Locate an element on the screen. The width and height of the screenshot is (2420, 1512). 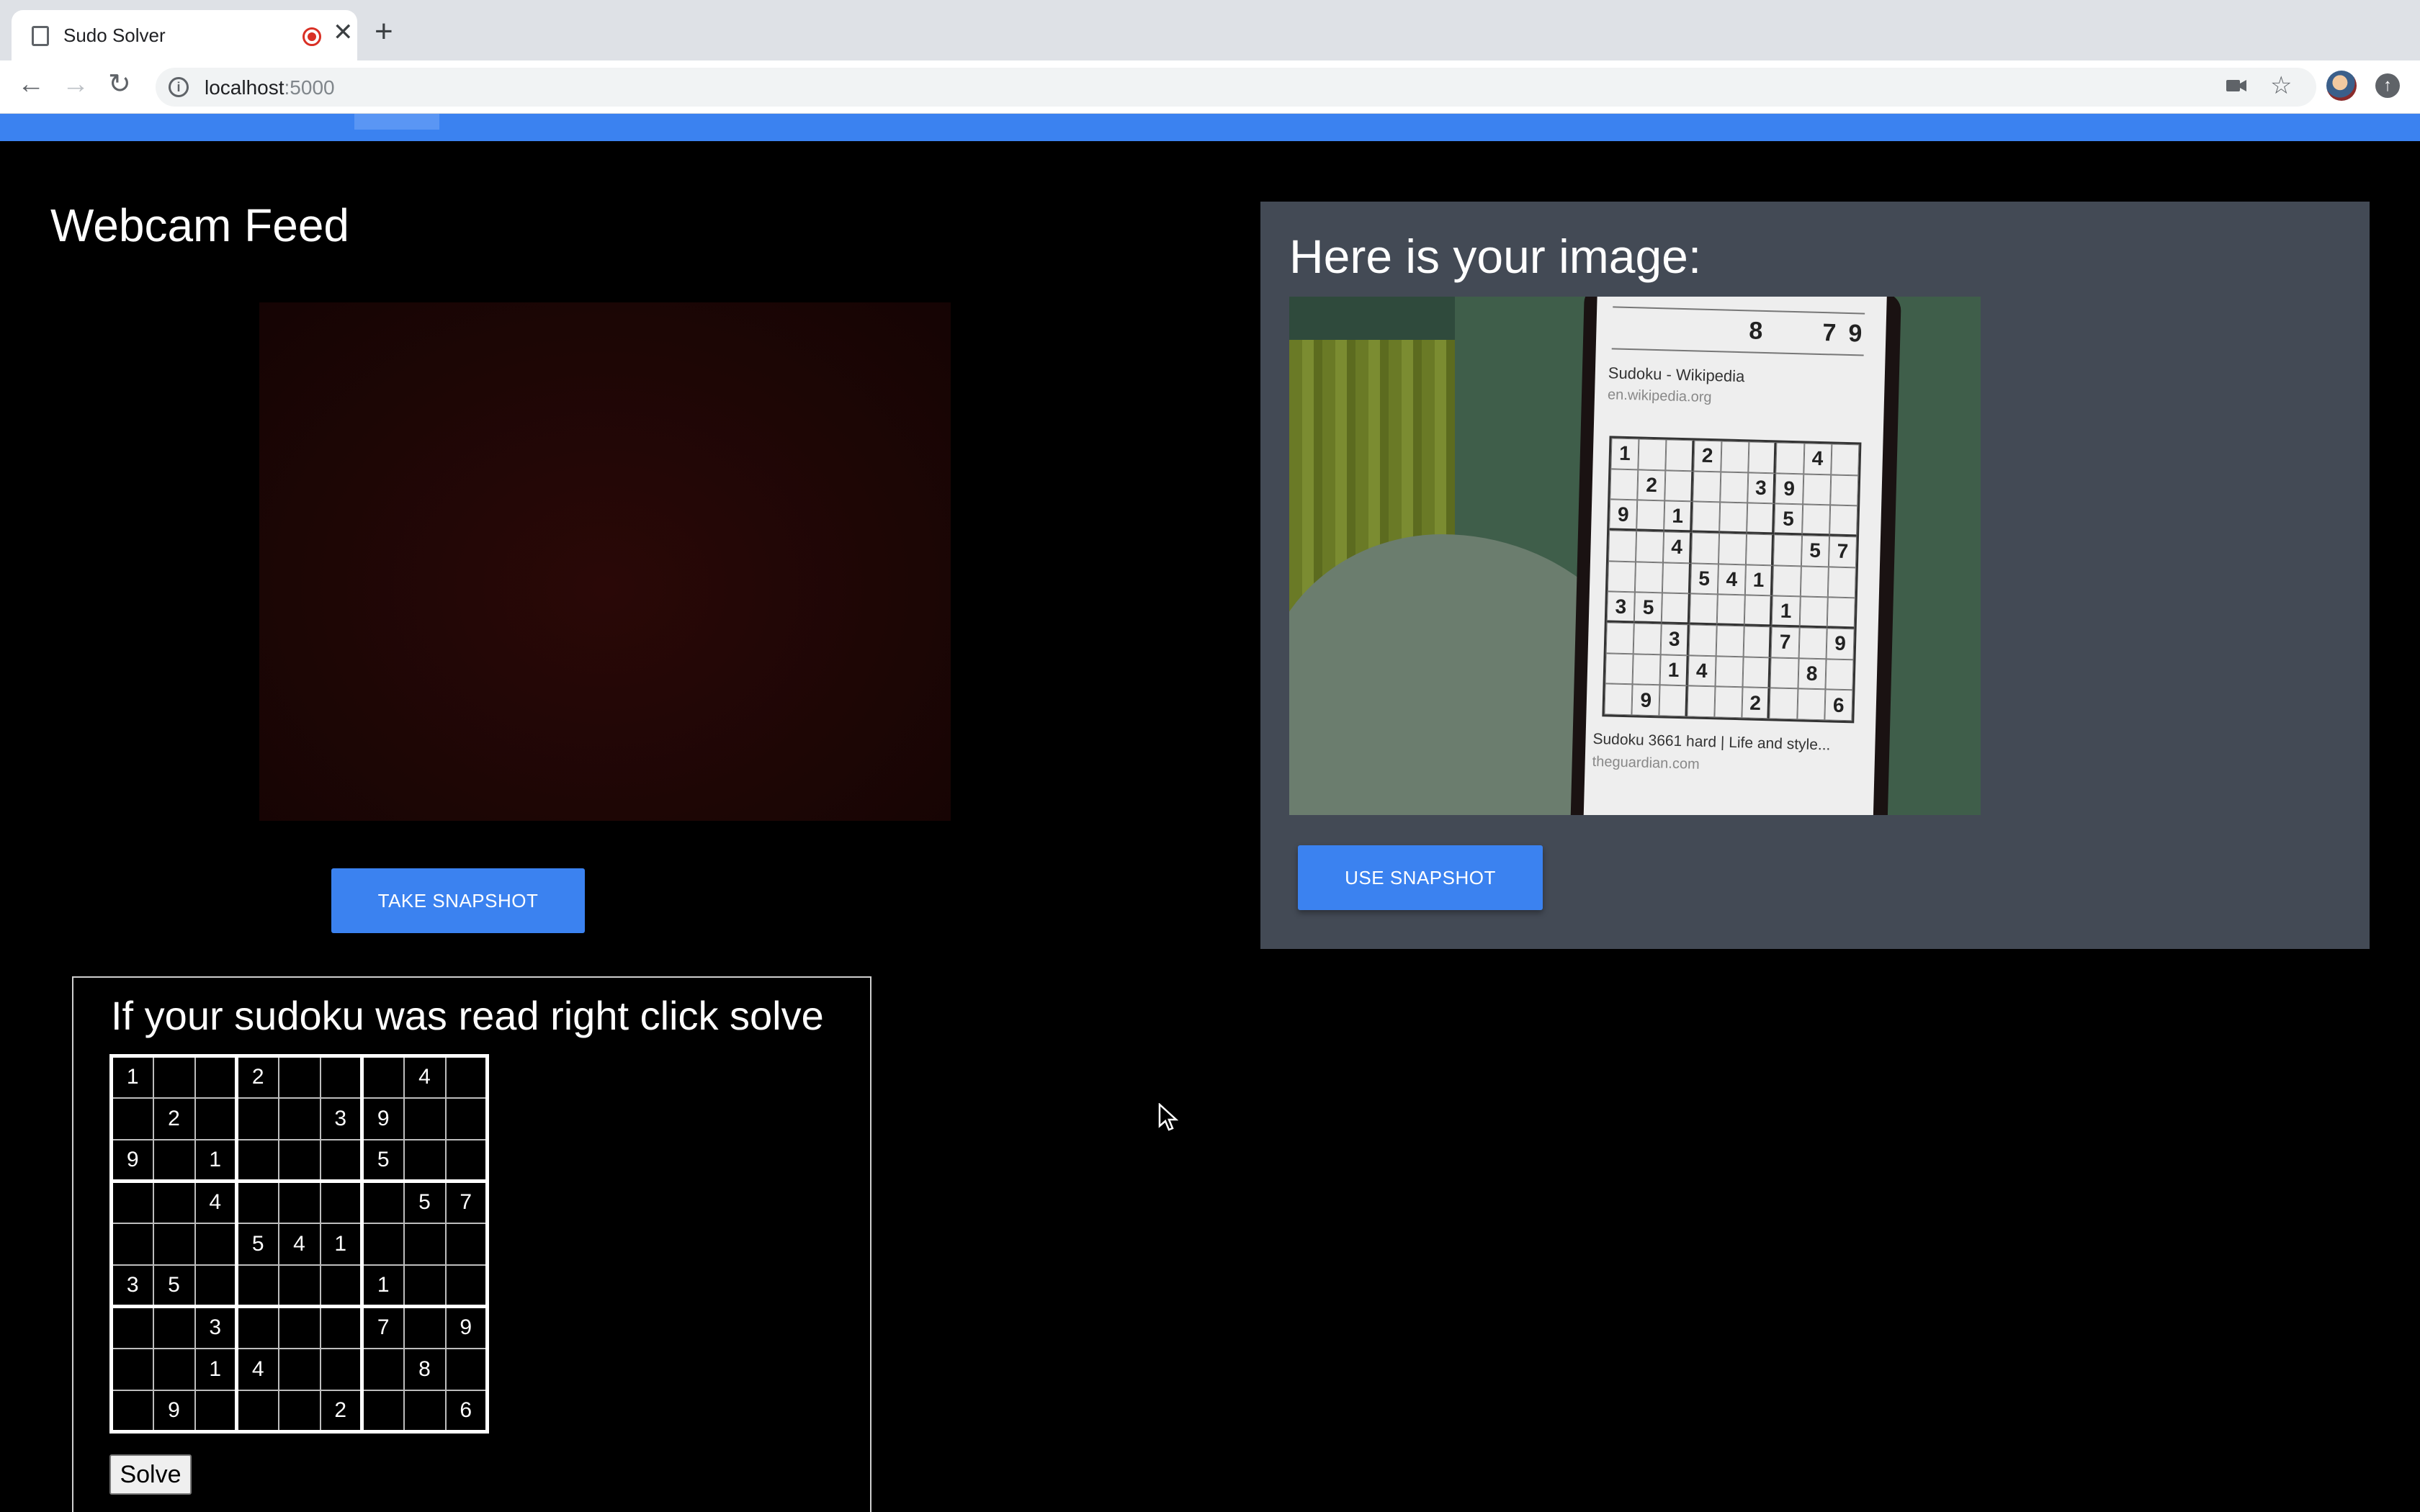
close-tab-icon: ✕ is located at coordinates (343, 32).